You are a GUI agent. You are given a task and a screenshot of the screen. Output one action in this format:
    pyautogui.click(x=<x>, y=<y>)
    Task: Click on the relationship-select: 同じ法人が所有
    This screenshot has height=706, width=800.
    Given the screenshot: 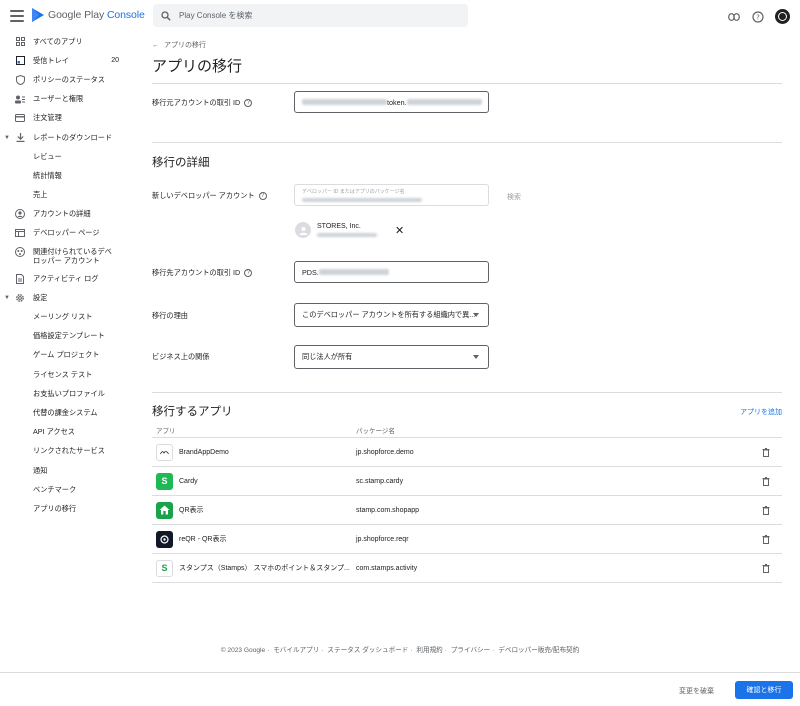 What is the action you would take?
    pyautogui.click(x=391, y=357)
    